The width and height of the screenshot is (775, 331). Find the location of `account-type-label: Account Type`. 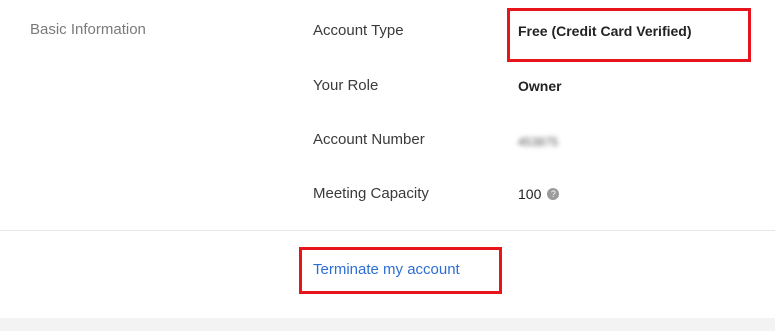

account-type-label: Account Type is located at coordinates (358, 30).